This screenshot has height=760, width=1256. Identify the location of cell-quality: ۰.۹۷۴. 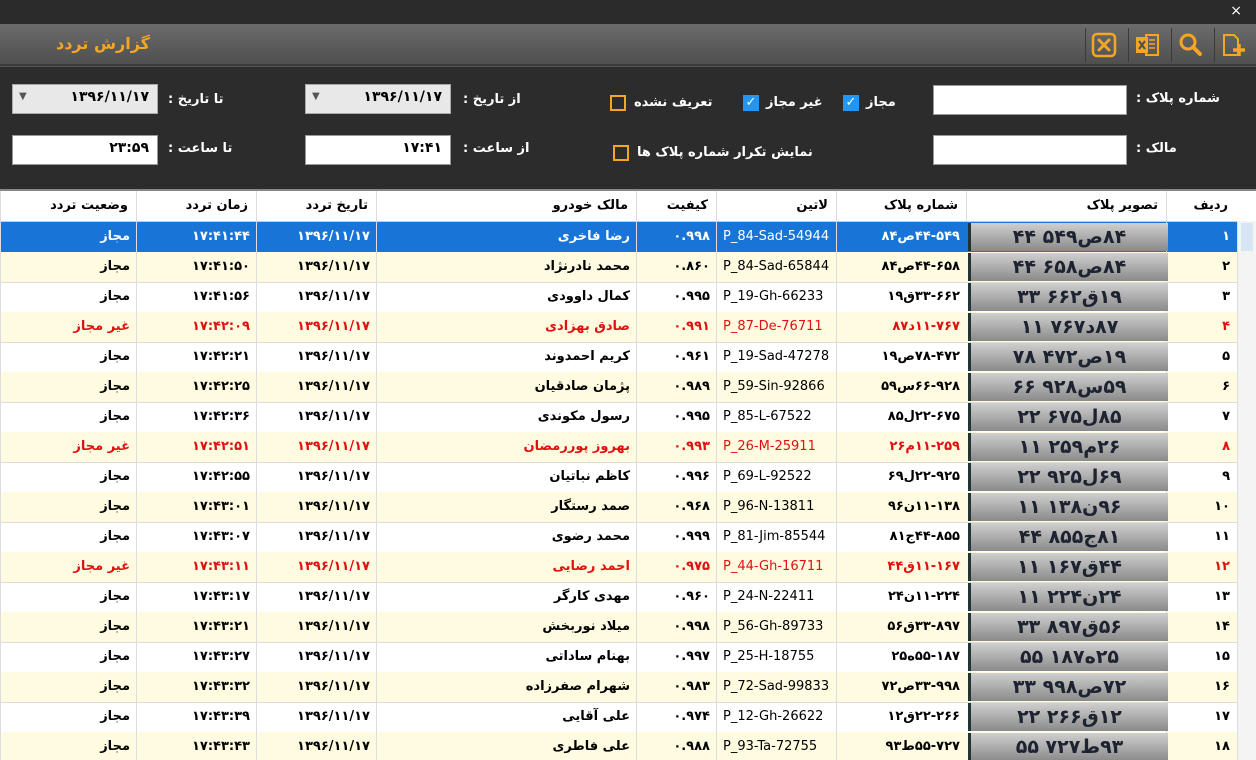
(676, 717).